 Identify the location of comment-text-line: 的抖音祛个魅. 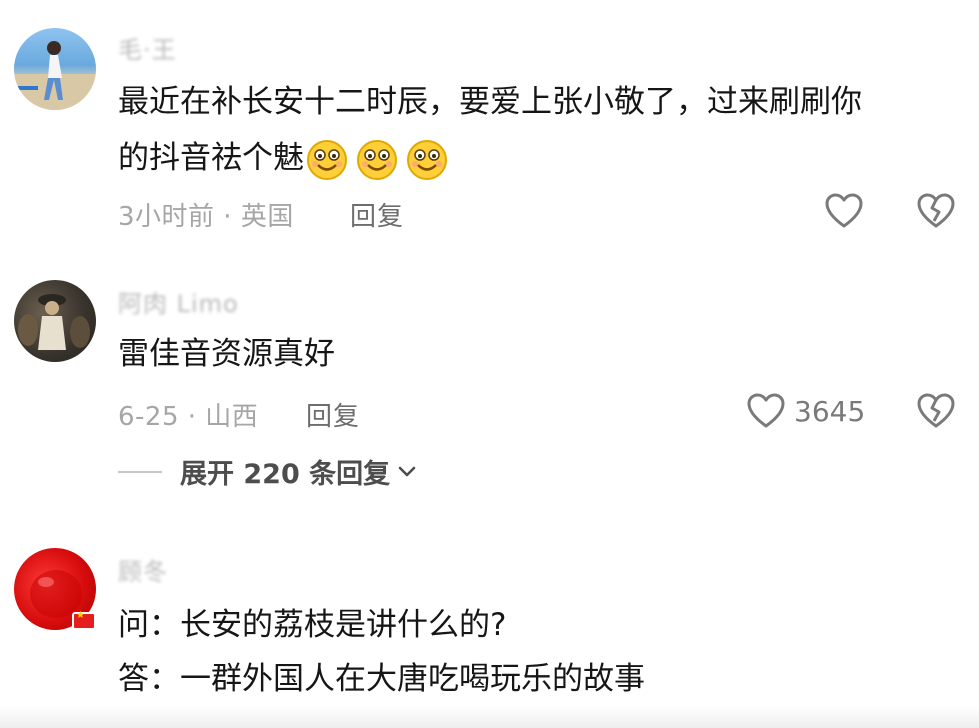
(211, 158).